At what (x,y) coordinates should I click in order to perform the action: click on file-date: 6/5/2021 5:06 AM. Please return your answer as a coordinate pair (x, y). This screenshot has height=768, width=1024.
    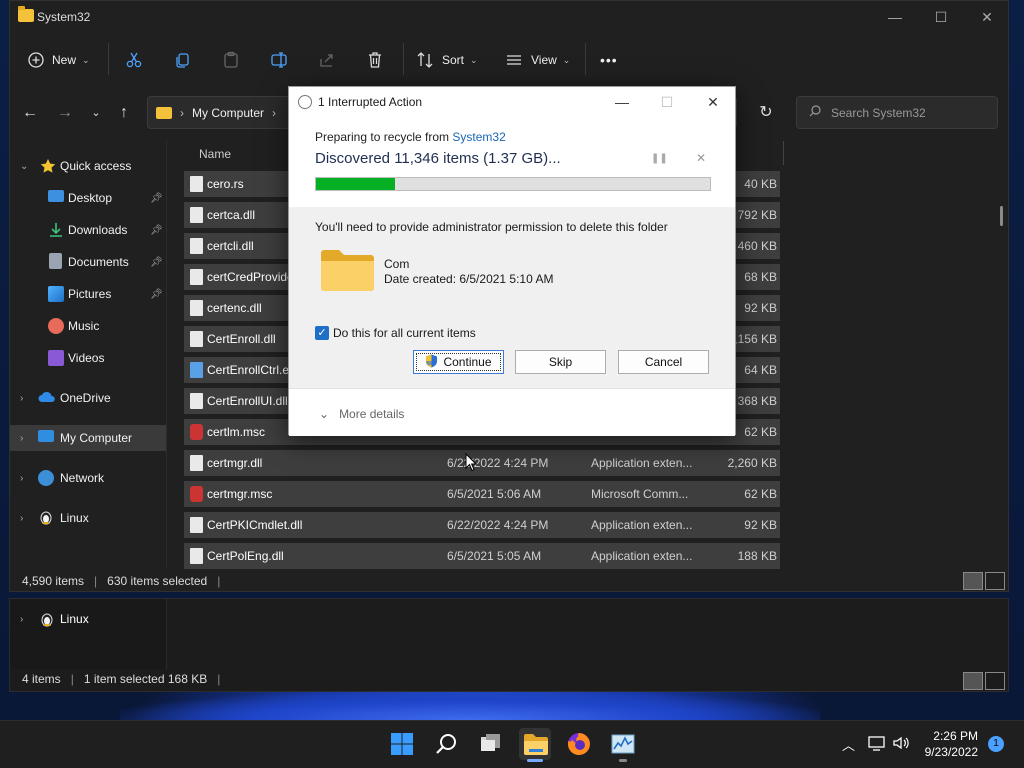
    Looking at the image, I should click on (494, 494).